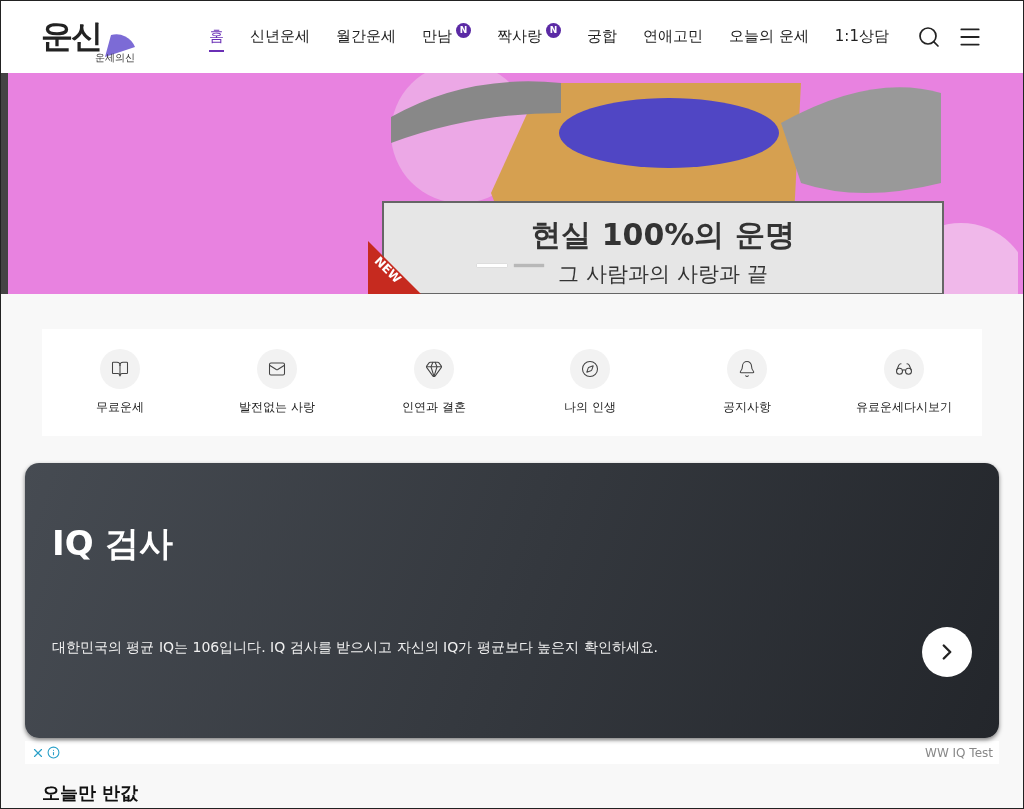 Image resolution: width=1024 pixels, height=809 pixels. I want to click on menu-label: 공지사항, so click(747, 407).